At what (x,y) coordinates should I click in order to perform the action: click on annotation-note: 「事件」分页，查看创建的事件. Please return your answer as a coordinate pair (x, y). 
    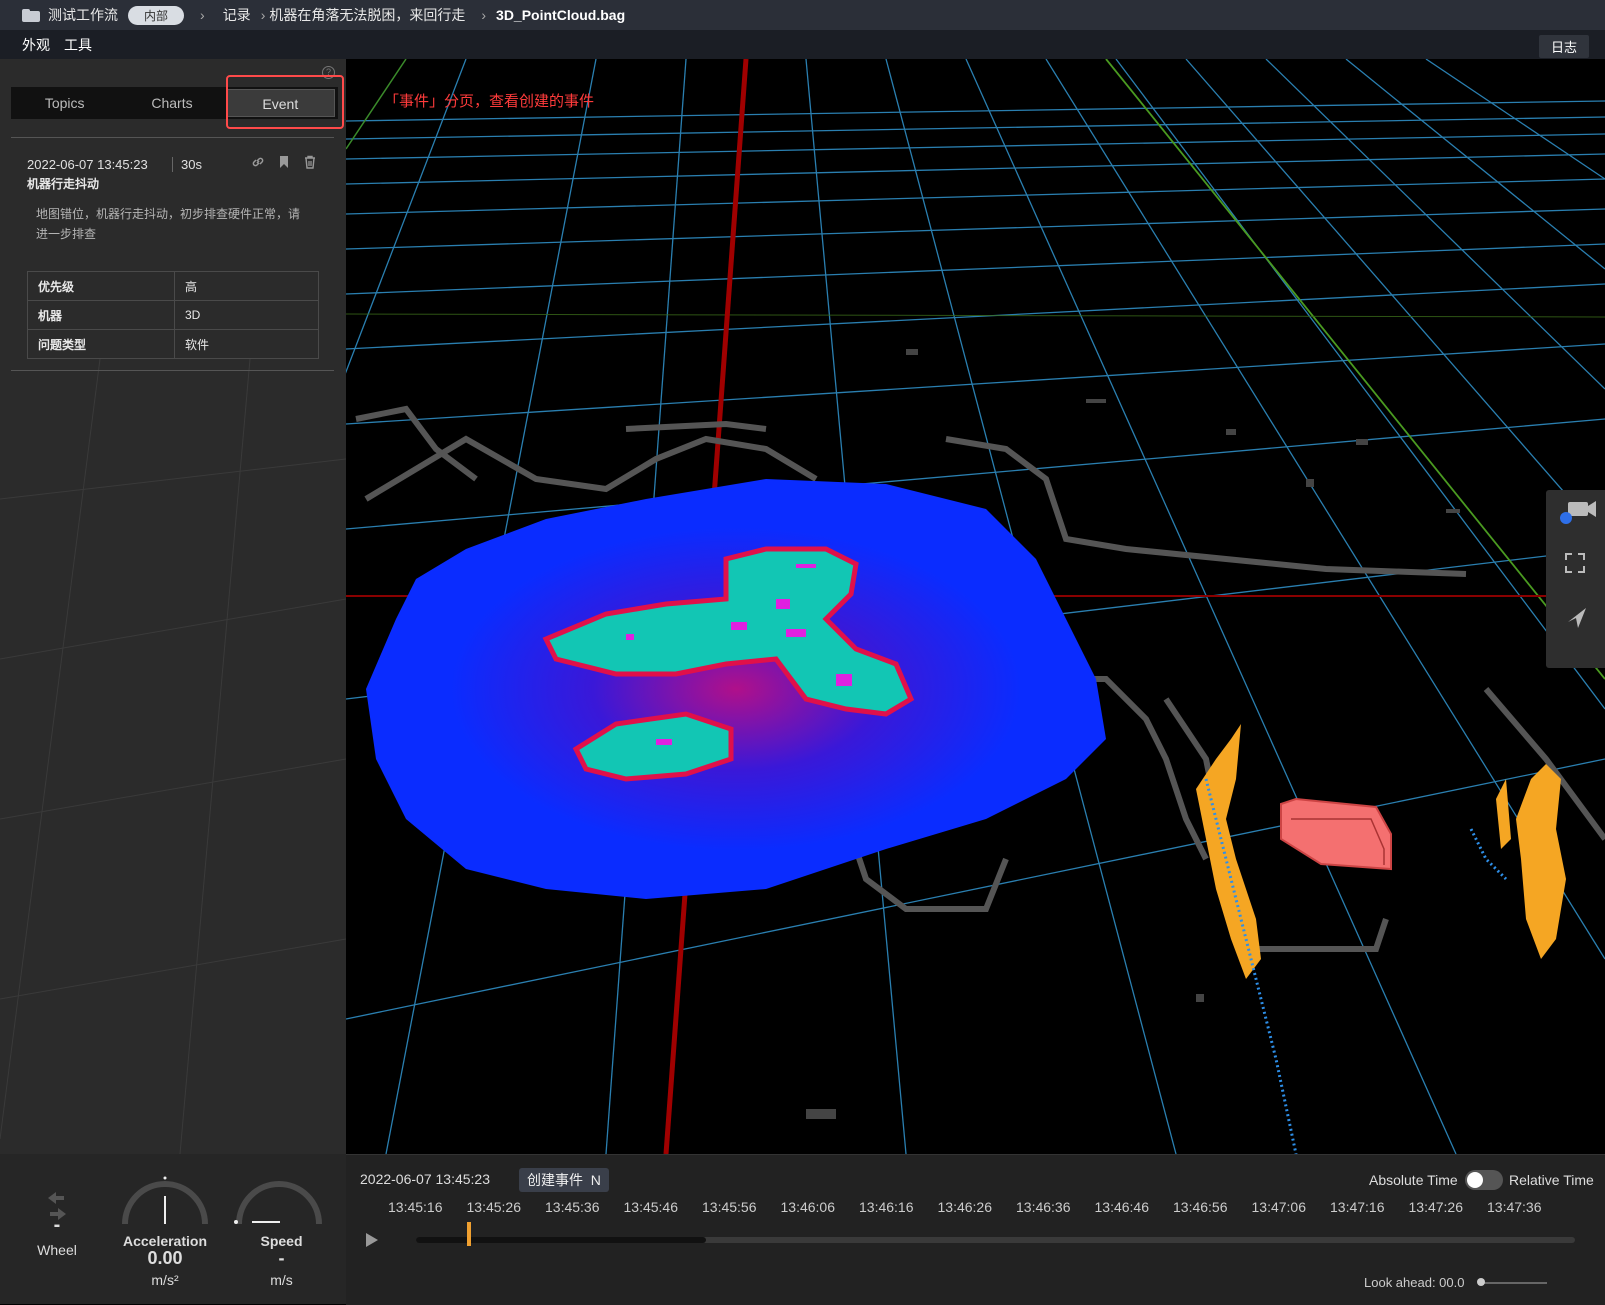
    Looking at the image, I should click on (489, 101).